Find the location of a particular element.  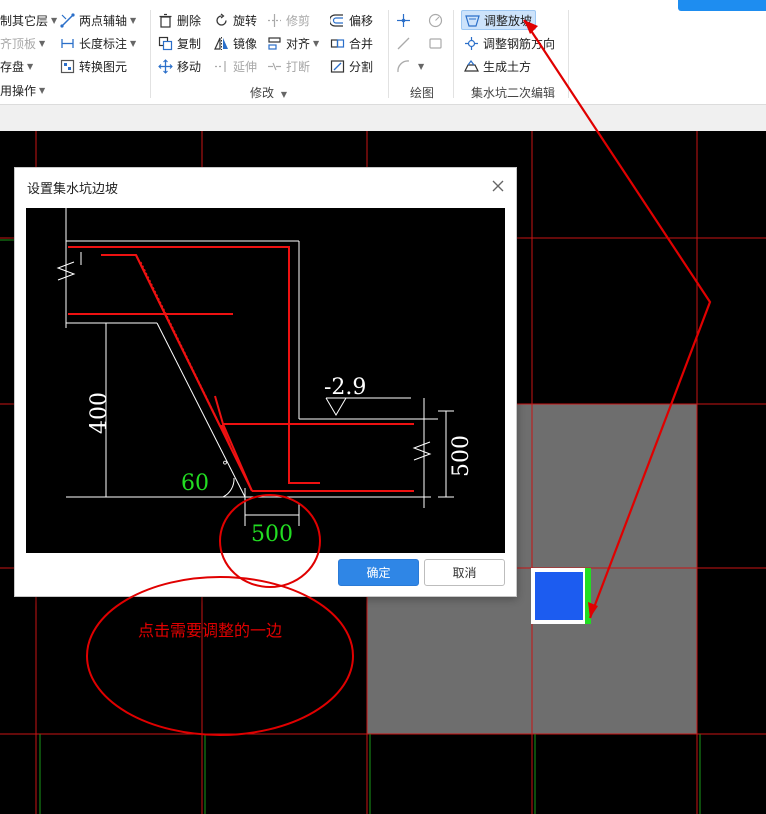

dimension-icon is located at coordinates (67, 43).